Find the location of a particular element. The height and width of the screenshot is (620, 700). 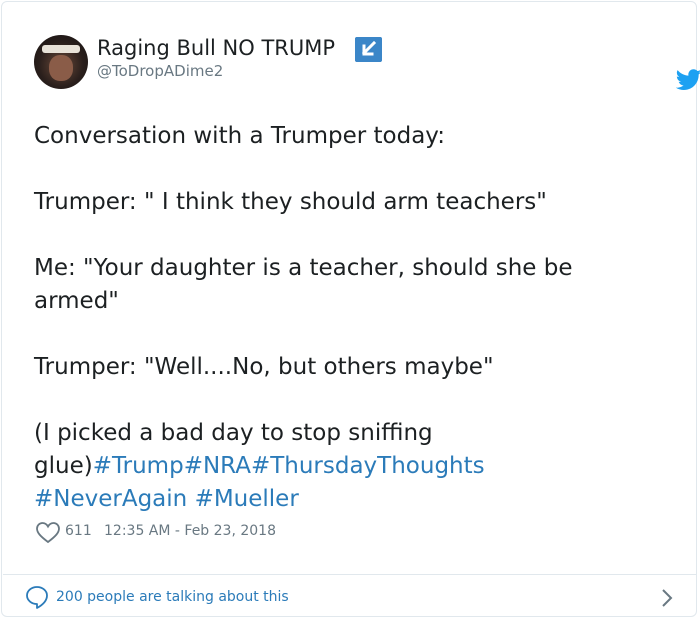

chevron-right-icon is located at coordinates (667, 598).